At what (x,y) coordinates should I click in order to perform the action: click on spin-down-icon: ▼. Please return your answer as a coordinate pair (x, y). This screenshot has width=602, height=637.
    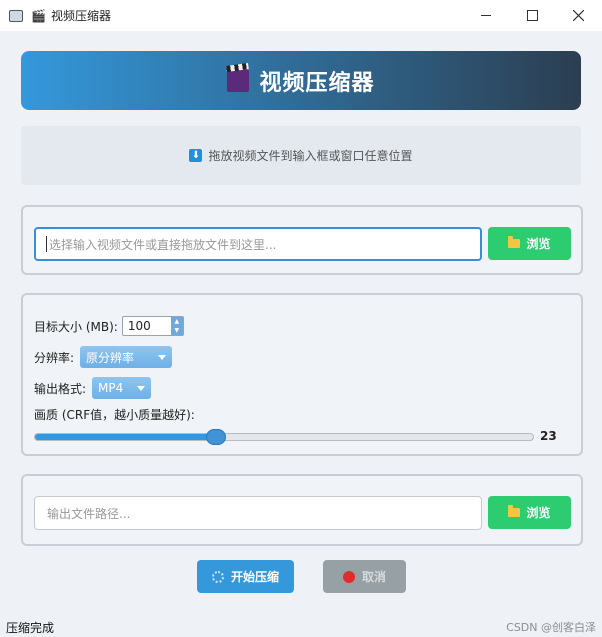
    Looking at the image, I should click on (177, 330).